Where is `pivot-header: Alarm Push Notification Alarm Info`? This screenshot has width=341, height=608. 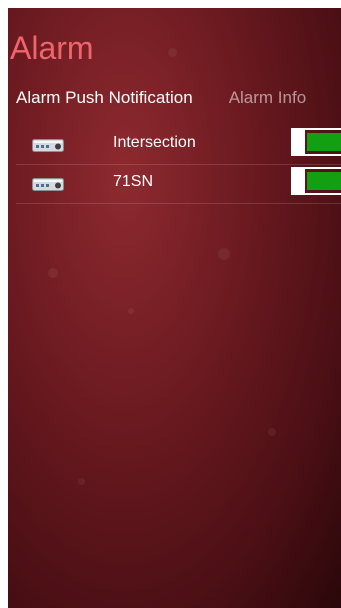 pivot-header: Alarm Push Notification Alarm Info is located at coordinates (161, 98).